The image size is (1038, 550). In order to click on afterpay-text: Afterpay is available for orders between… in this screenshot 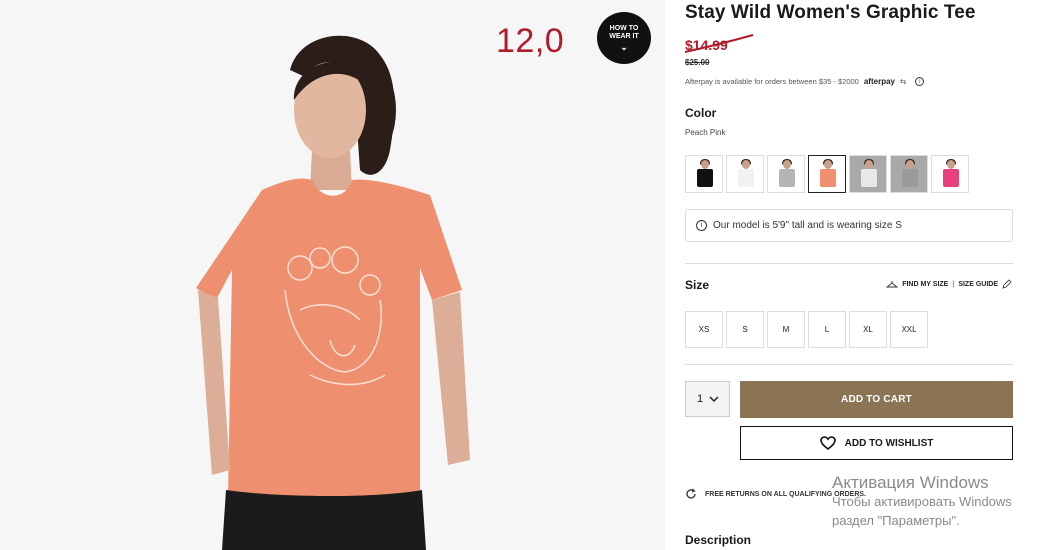, I will do `click(772, 81)`.